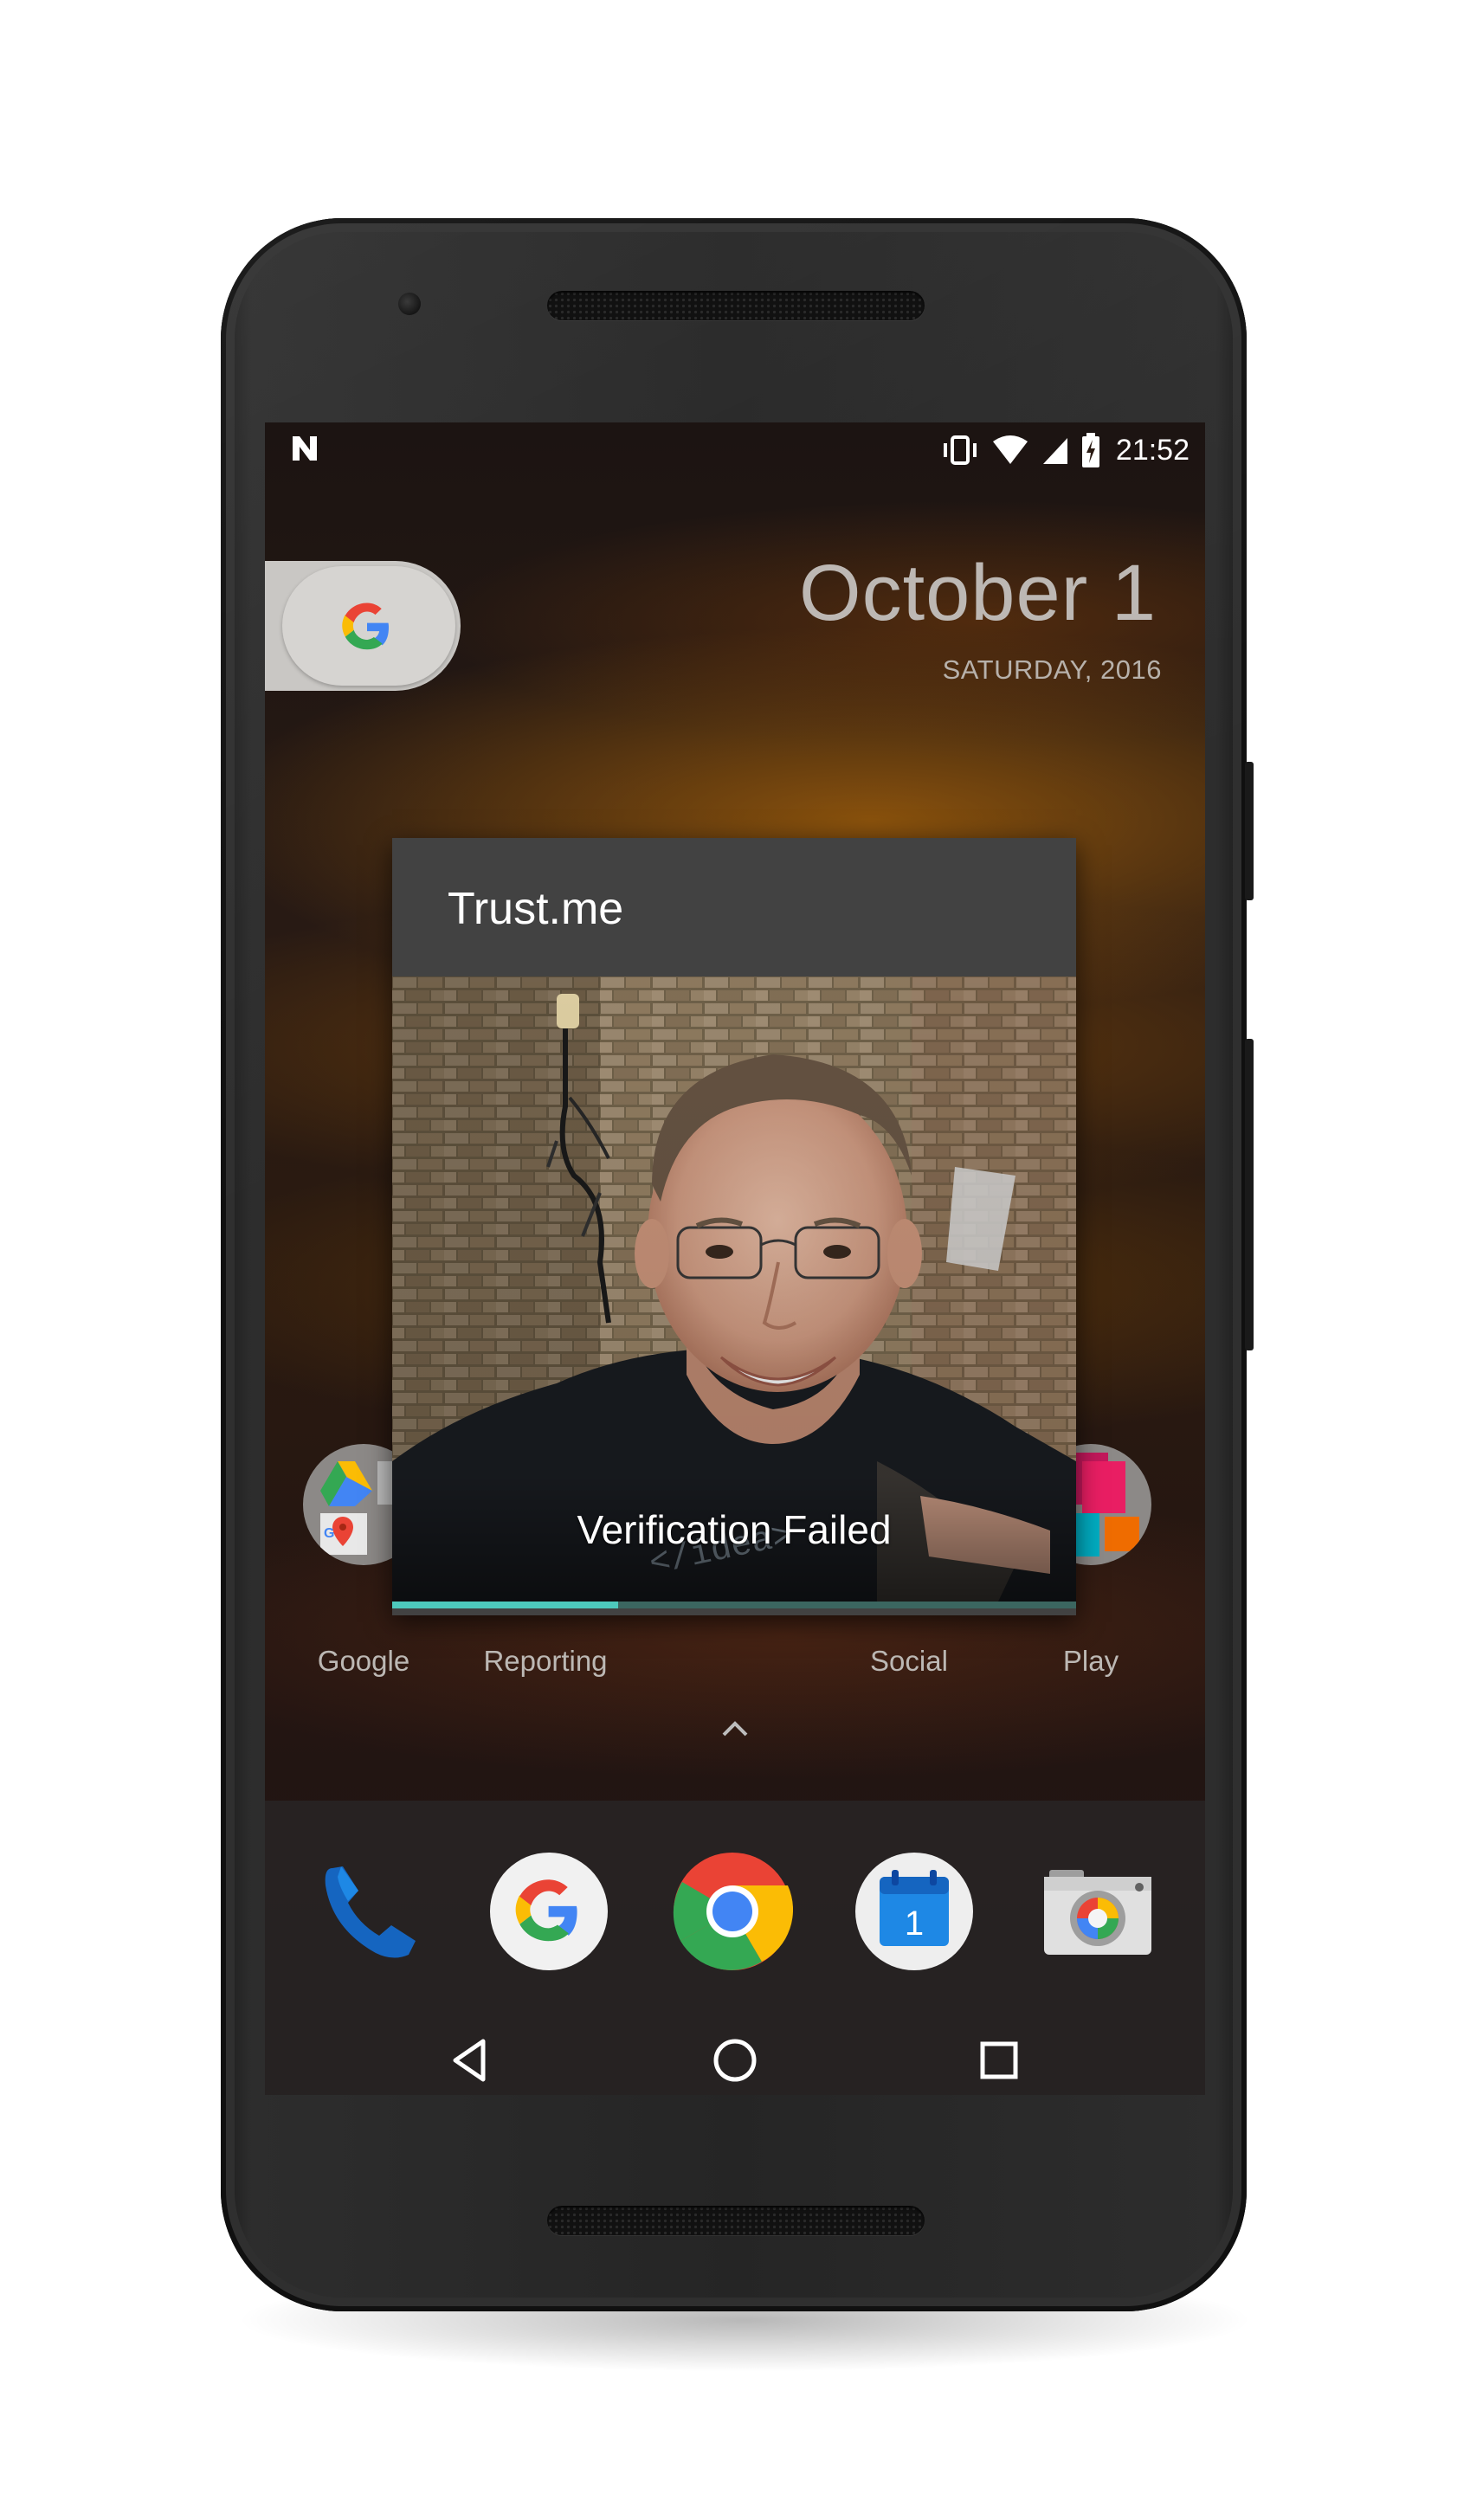 The image size is (1470, 2520). Describe the element at coordinates (364, 1661) in the screenshot. I see `folder-label-google: Google` at that location.